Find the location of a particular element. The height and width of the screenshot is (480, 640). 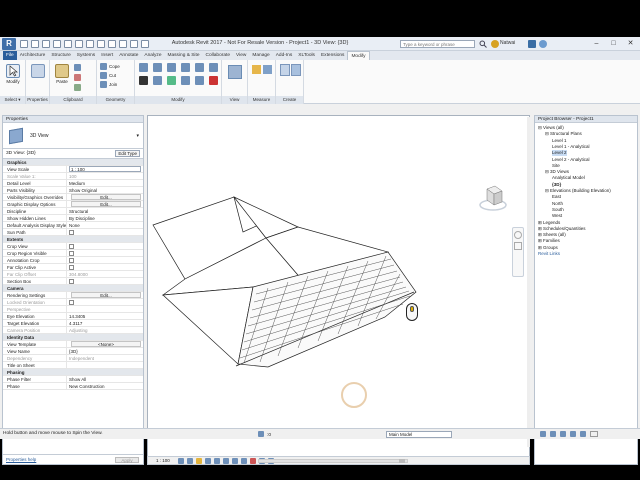

user-icon is located at coordinates (495, 44).